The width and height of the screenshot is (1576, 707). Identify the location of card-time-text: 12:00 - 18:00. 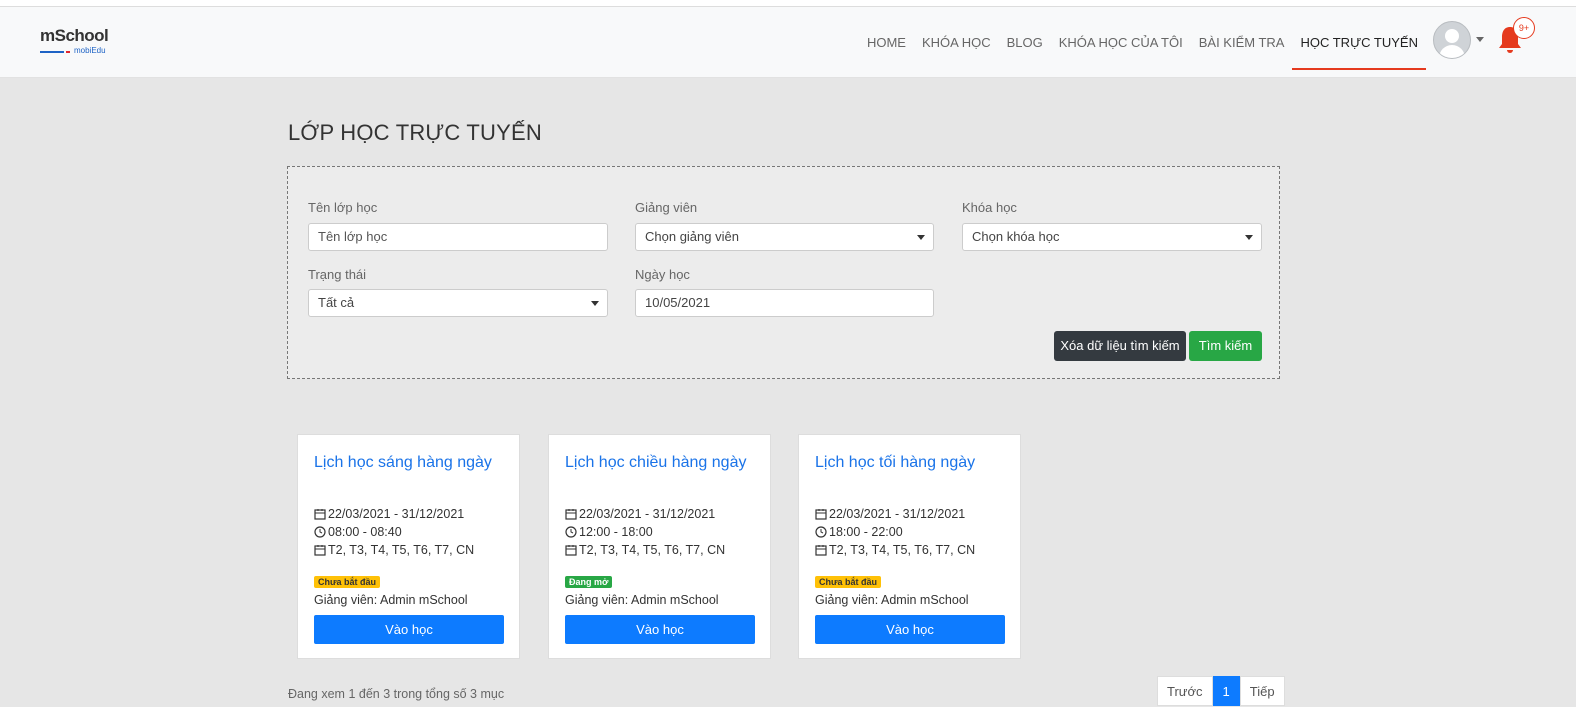
(616, 532).